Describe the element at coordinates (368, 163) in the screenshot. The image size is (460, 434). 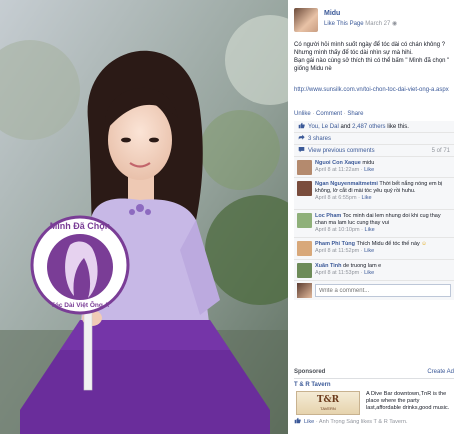
I see `comment-text: midu` at that location.